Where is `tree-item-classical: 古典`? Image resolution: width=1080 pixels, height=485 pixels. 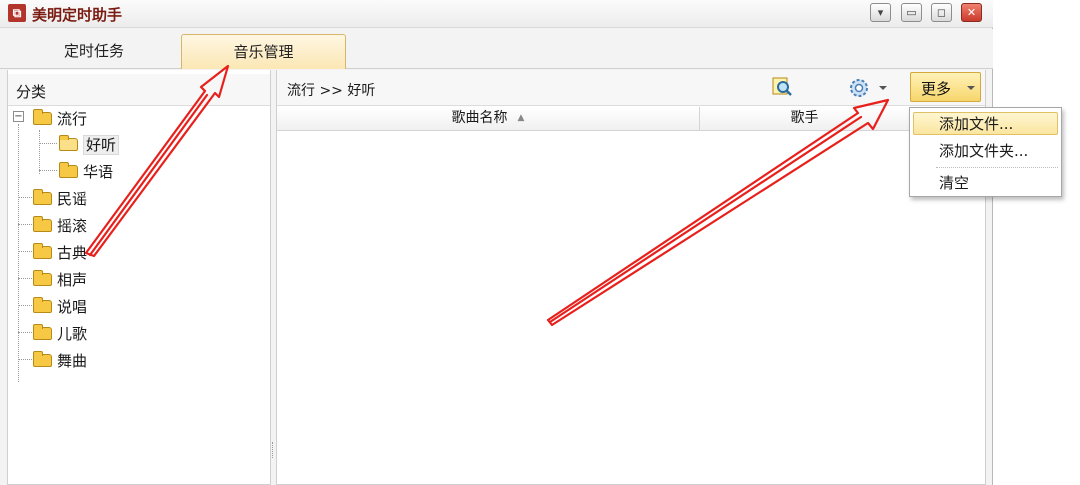 tree-item-classical: 古典 is located at coordinates (60, 254).